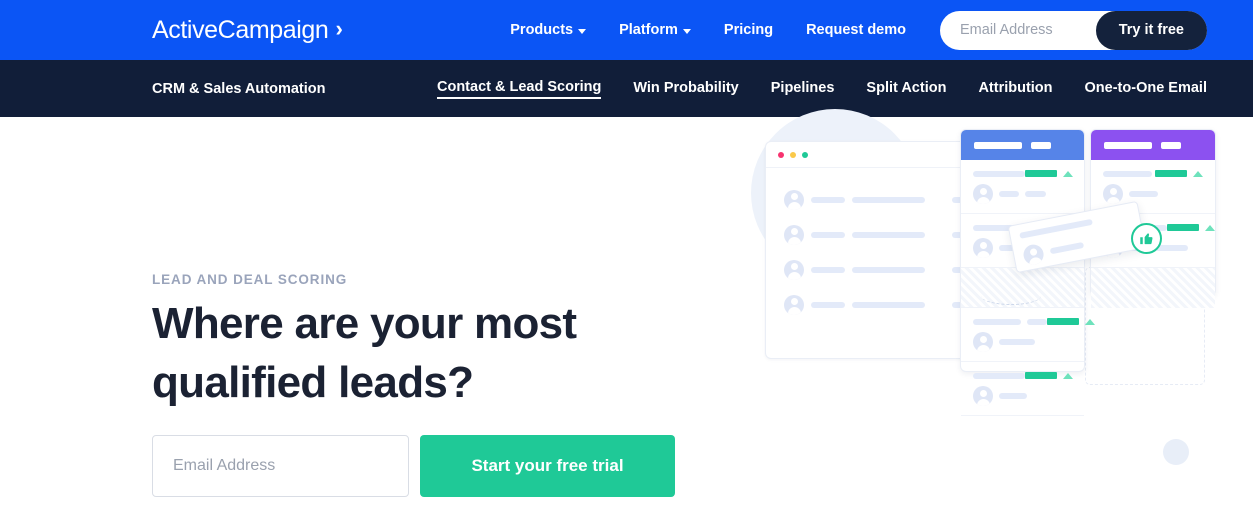 The height and width of the screenshot is (525, 1253). Describe the element at coordinates (748, 30) in the screenshot. I see `nav-item-pricing: Pricing` at that location.